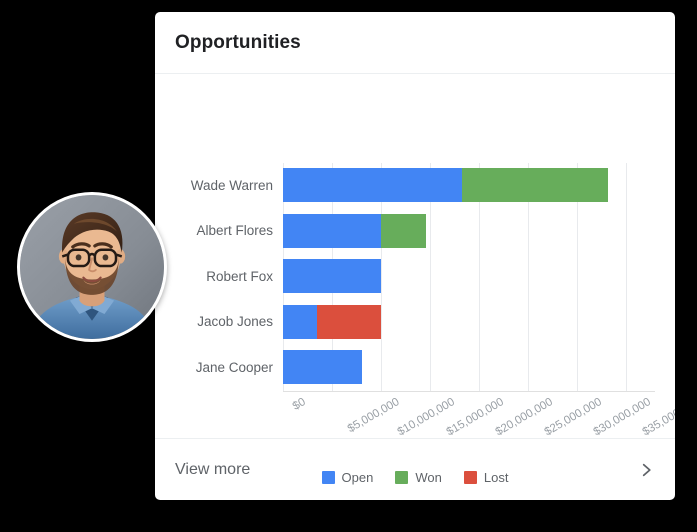 The height and width of the screenshot is (532, 697). I want to click on bar-segment-lost, so click(349, 321).